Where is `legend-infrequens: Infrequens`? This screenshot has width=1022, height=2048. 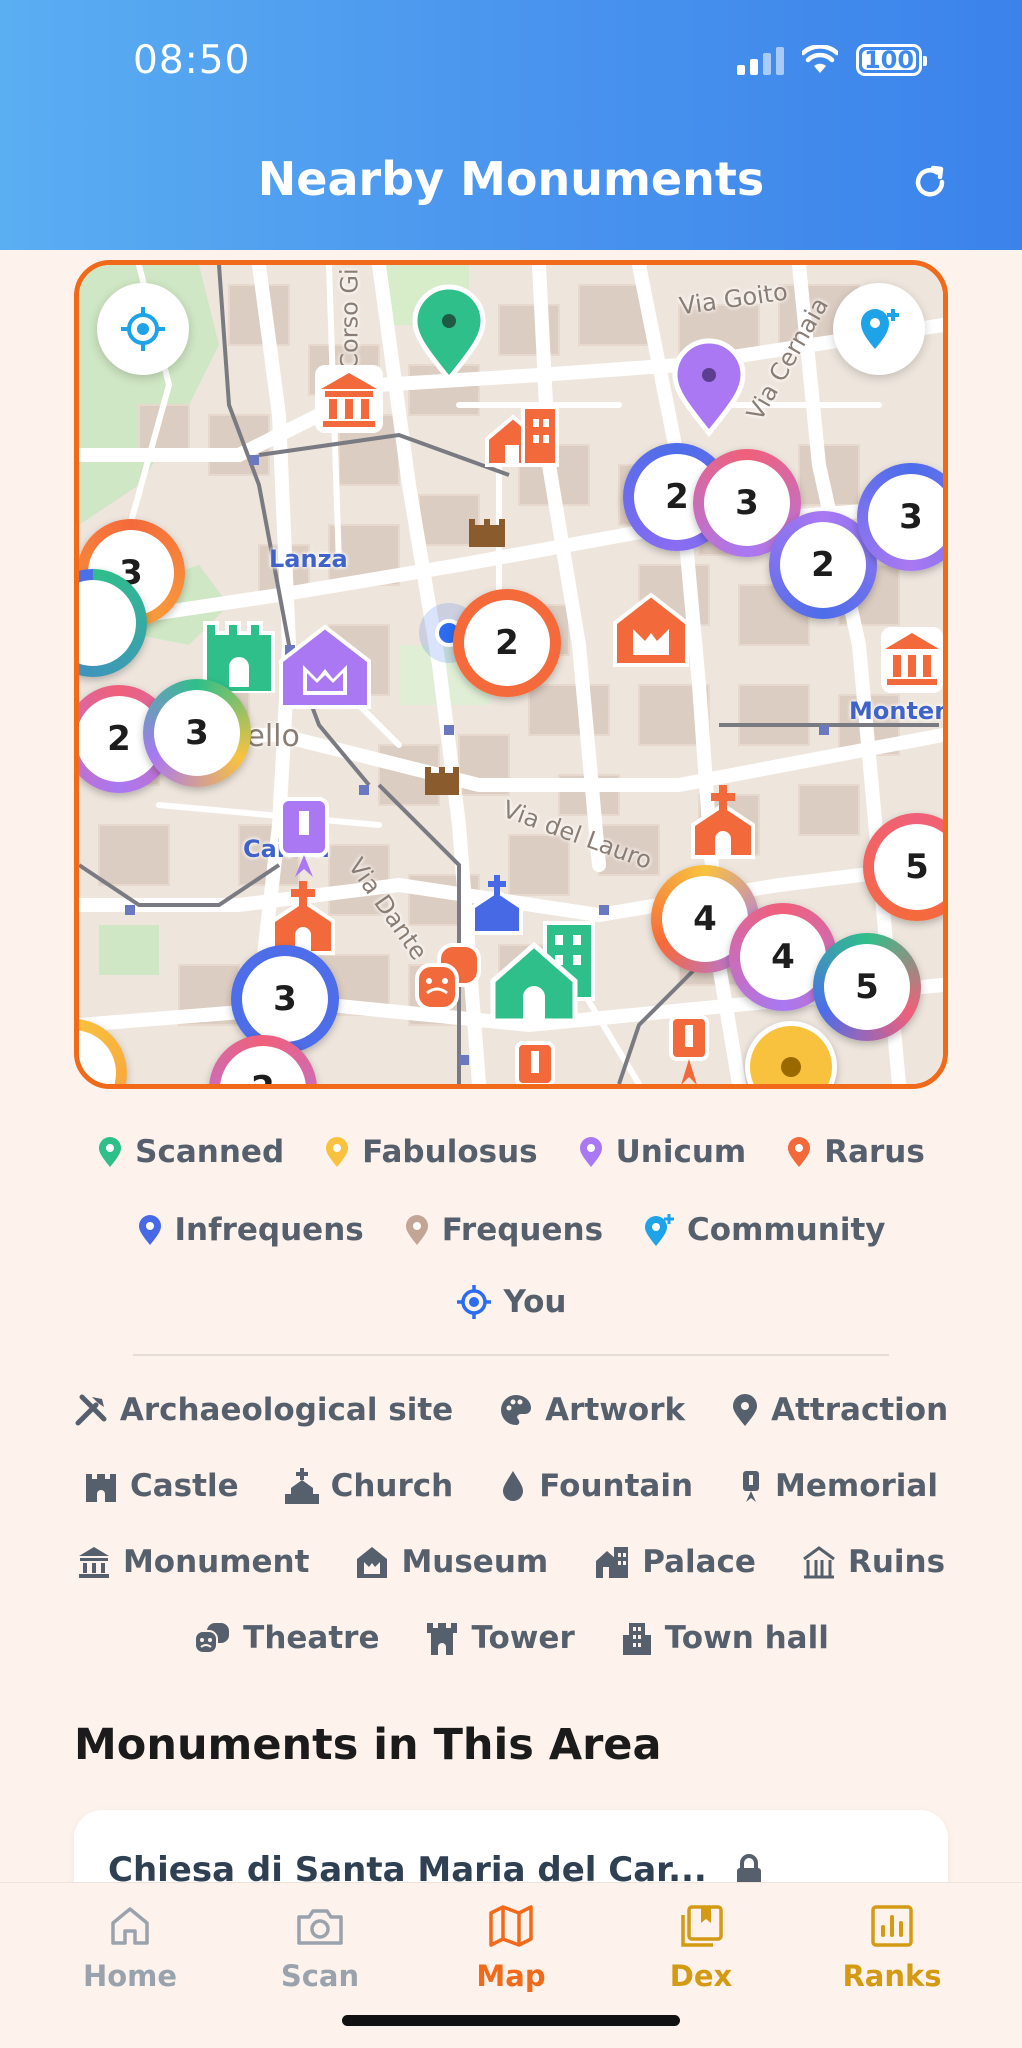
legend-infrequens: Infrequens is located at coordinates (250, 1230).